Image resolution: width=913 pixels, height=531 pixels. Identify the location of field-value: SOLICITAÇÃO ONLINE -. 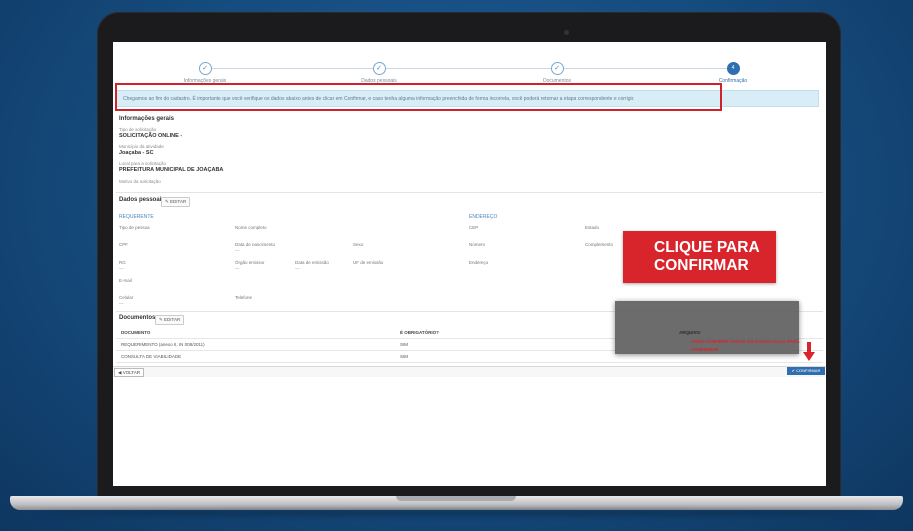
(151, 136).